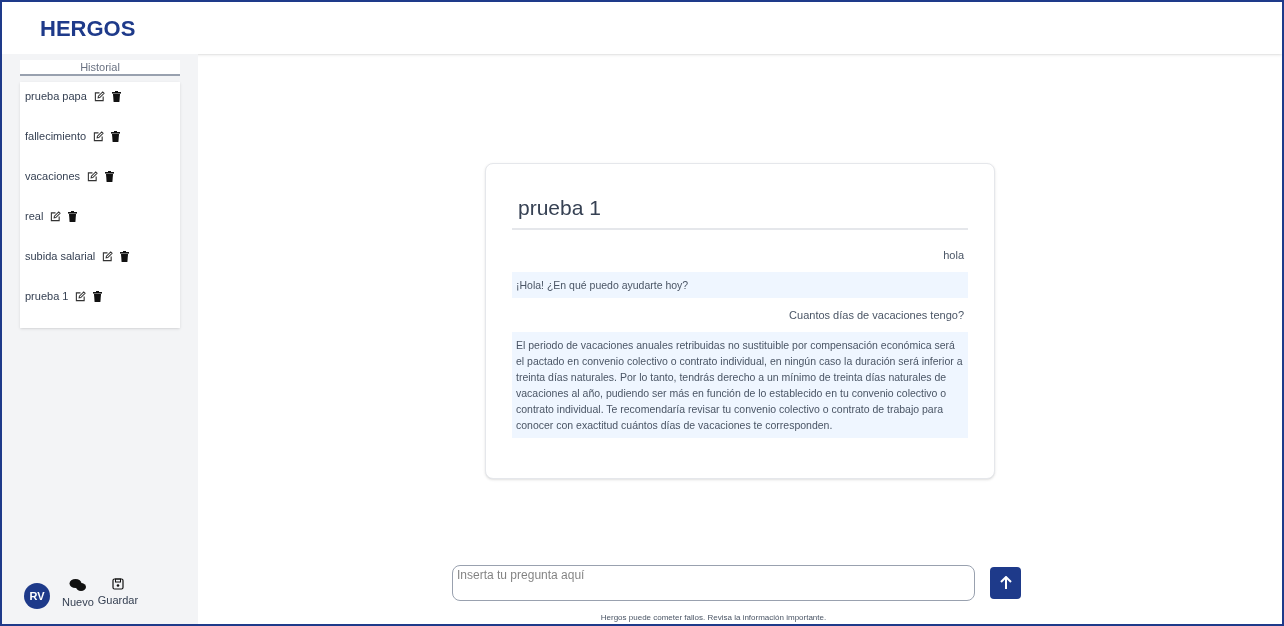 Image resolution: width=1284 pixels, height=626 pixels. What do you see at coordinates (713, 583) in the screenshot?
I see `question-input: Inserta tu pregunta aquí` at bounding box center [713, 583].